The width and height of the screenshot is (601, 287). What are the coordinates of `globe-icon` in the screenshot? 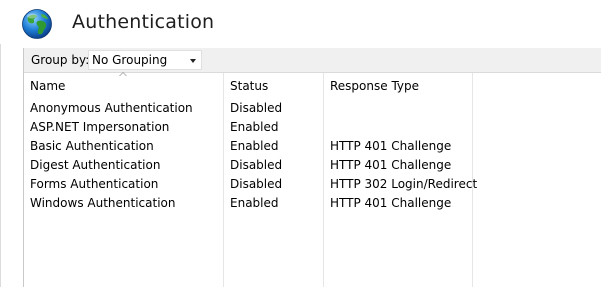 It's located at (37, 24).